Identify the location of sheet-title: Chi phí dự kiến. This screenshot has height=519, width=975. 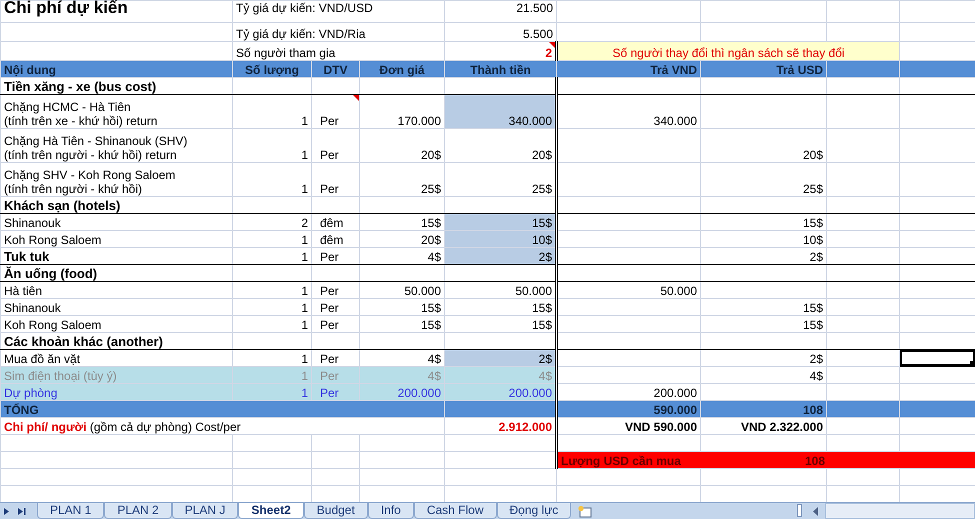
(116, 11).